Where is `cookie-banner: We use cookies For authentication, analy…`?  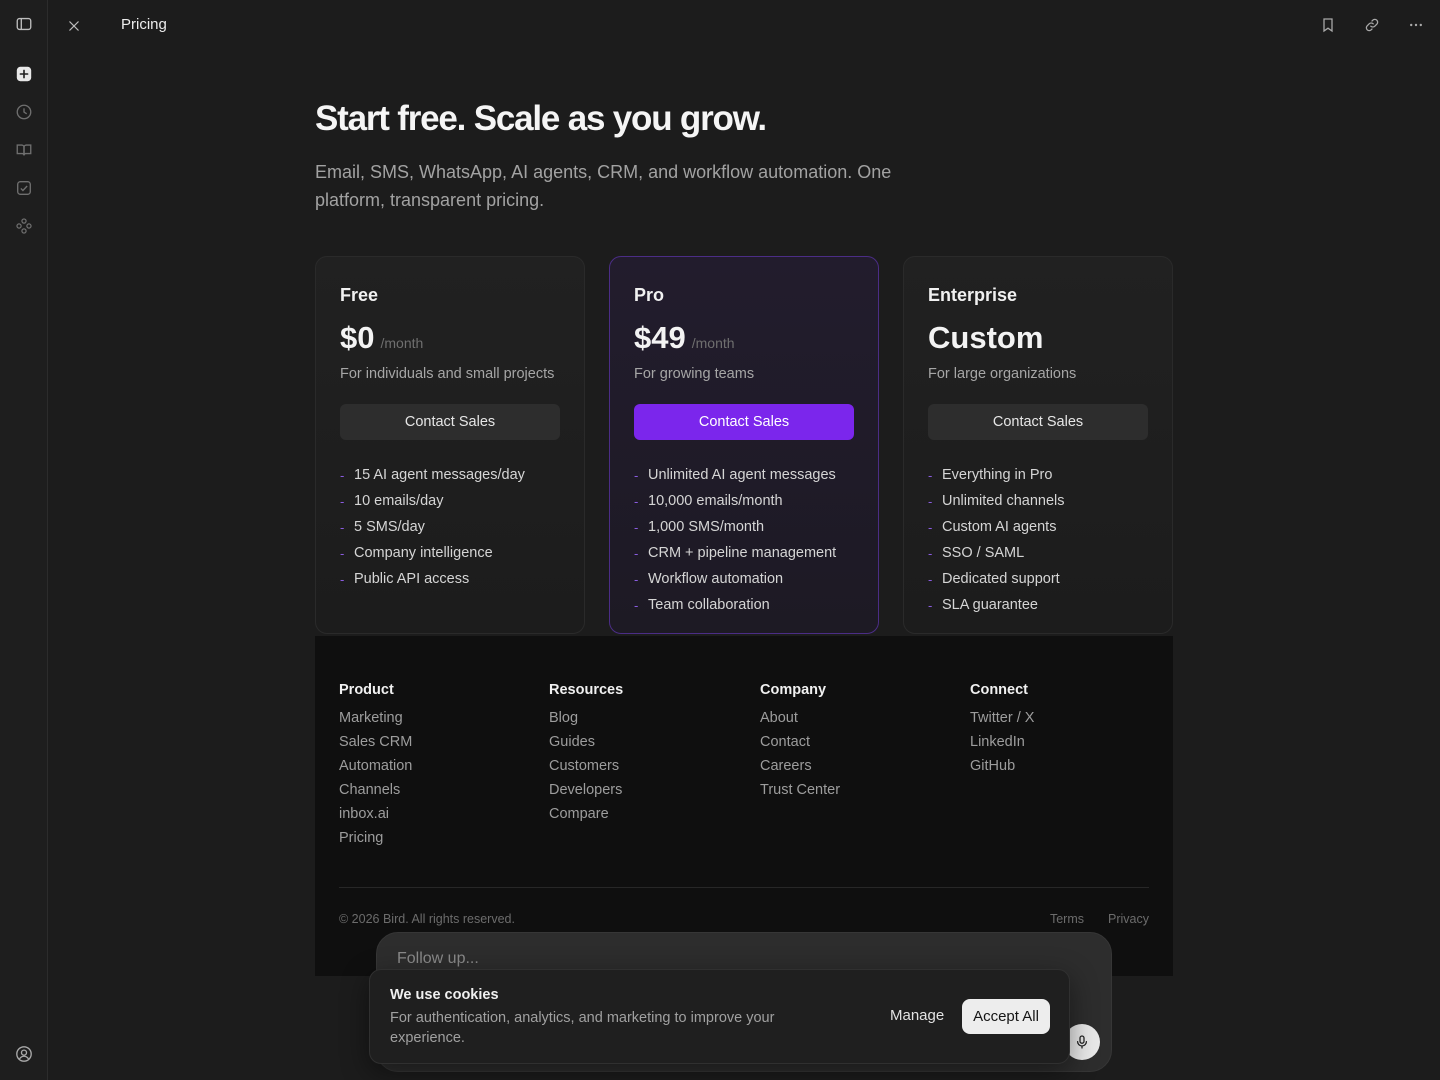
cookie-banner: We use cookies For authentication, analy… is located at coordinates (719, 1016).